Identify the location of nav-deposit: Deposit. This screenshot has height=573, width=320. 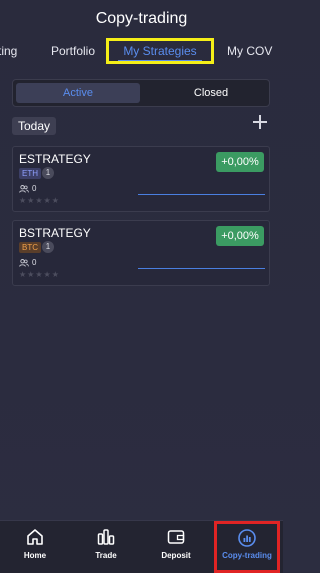
(176, 547).